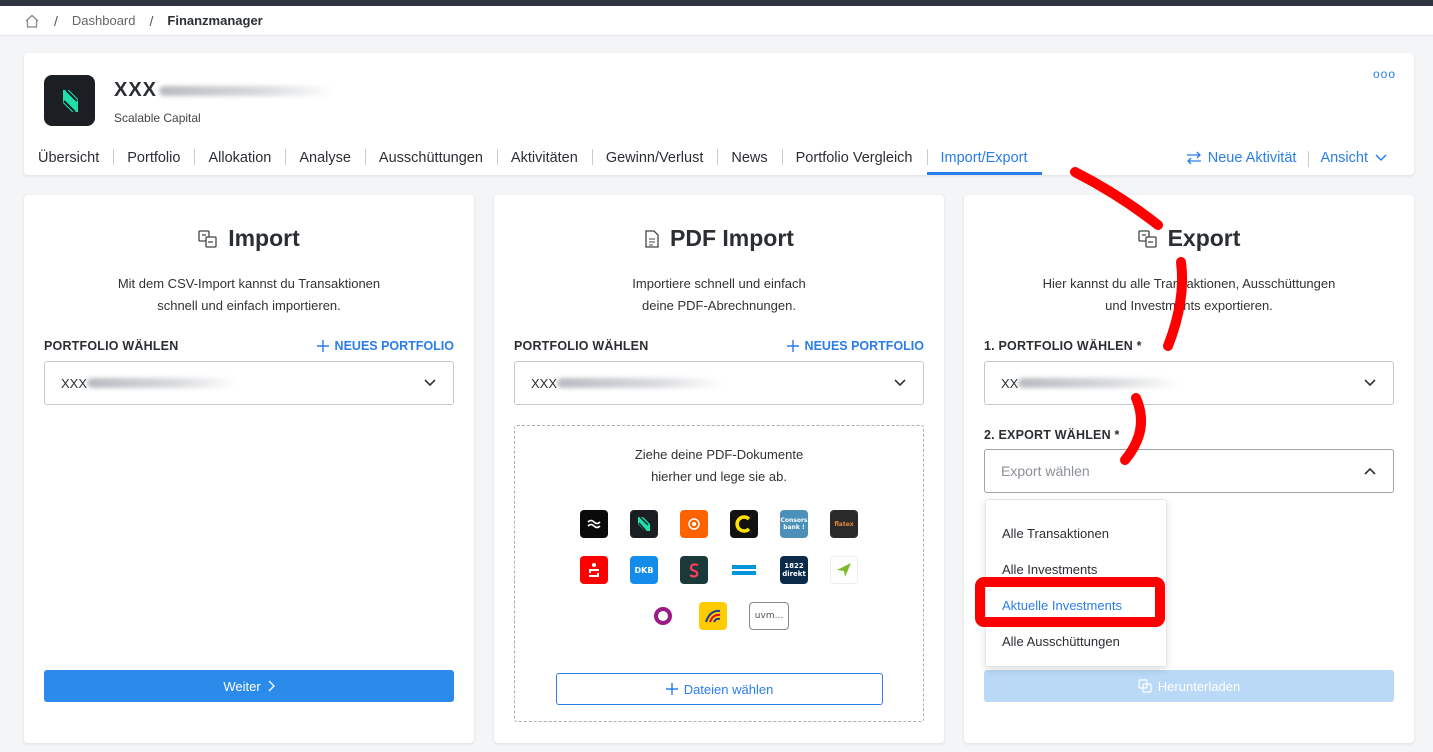 The height and width of the screenshot is (752, 1433). Describe the element at coordinates (652, 238) in the screenshot. I see `pdf-file-icon` at that location.